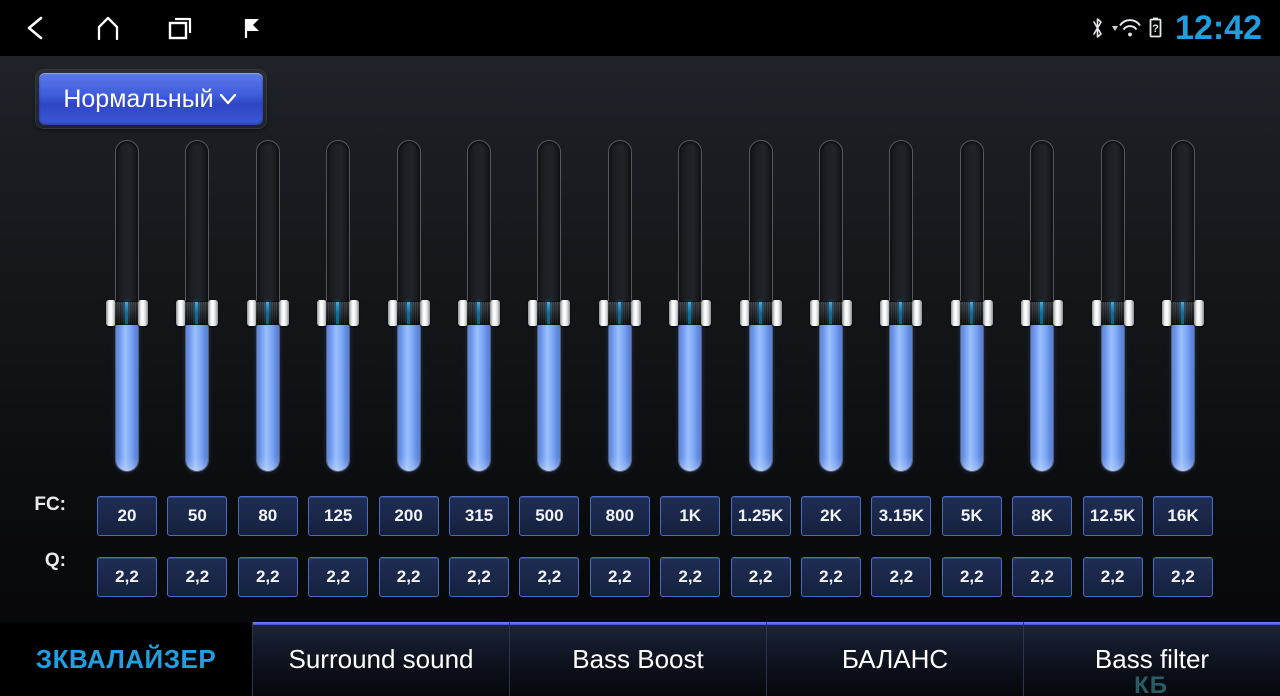 The height and width of the screenshot is (696, 1280). I want to click on fc-value-box: 200, so click(408, 516).